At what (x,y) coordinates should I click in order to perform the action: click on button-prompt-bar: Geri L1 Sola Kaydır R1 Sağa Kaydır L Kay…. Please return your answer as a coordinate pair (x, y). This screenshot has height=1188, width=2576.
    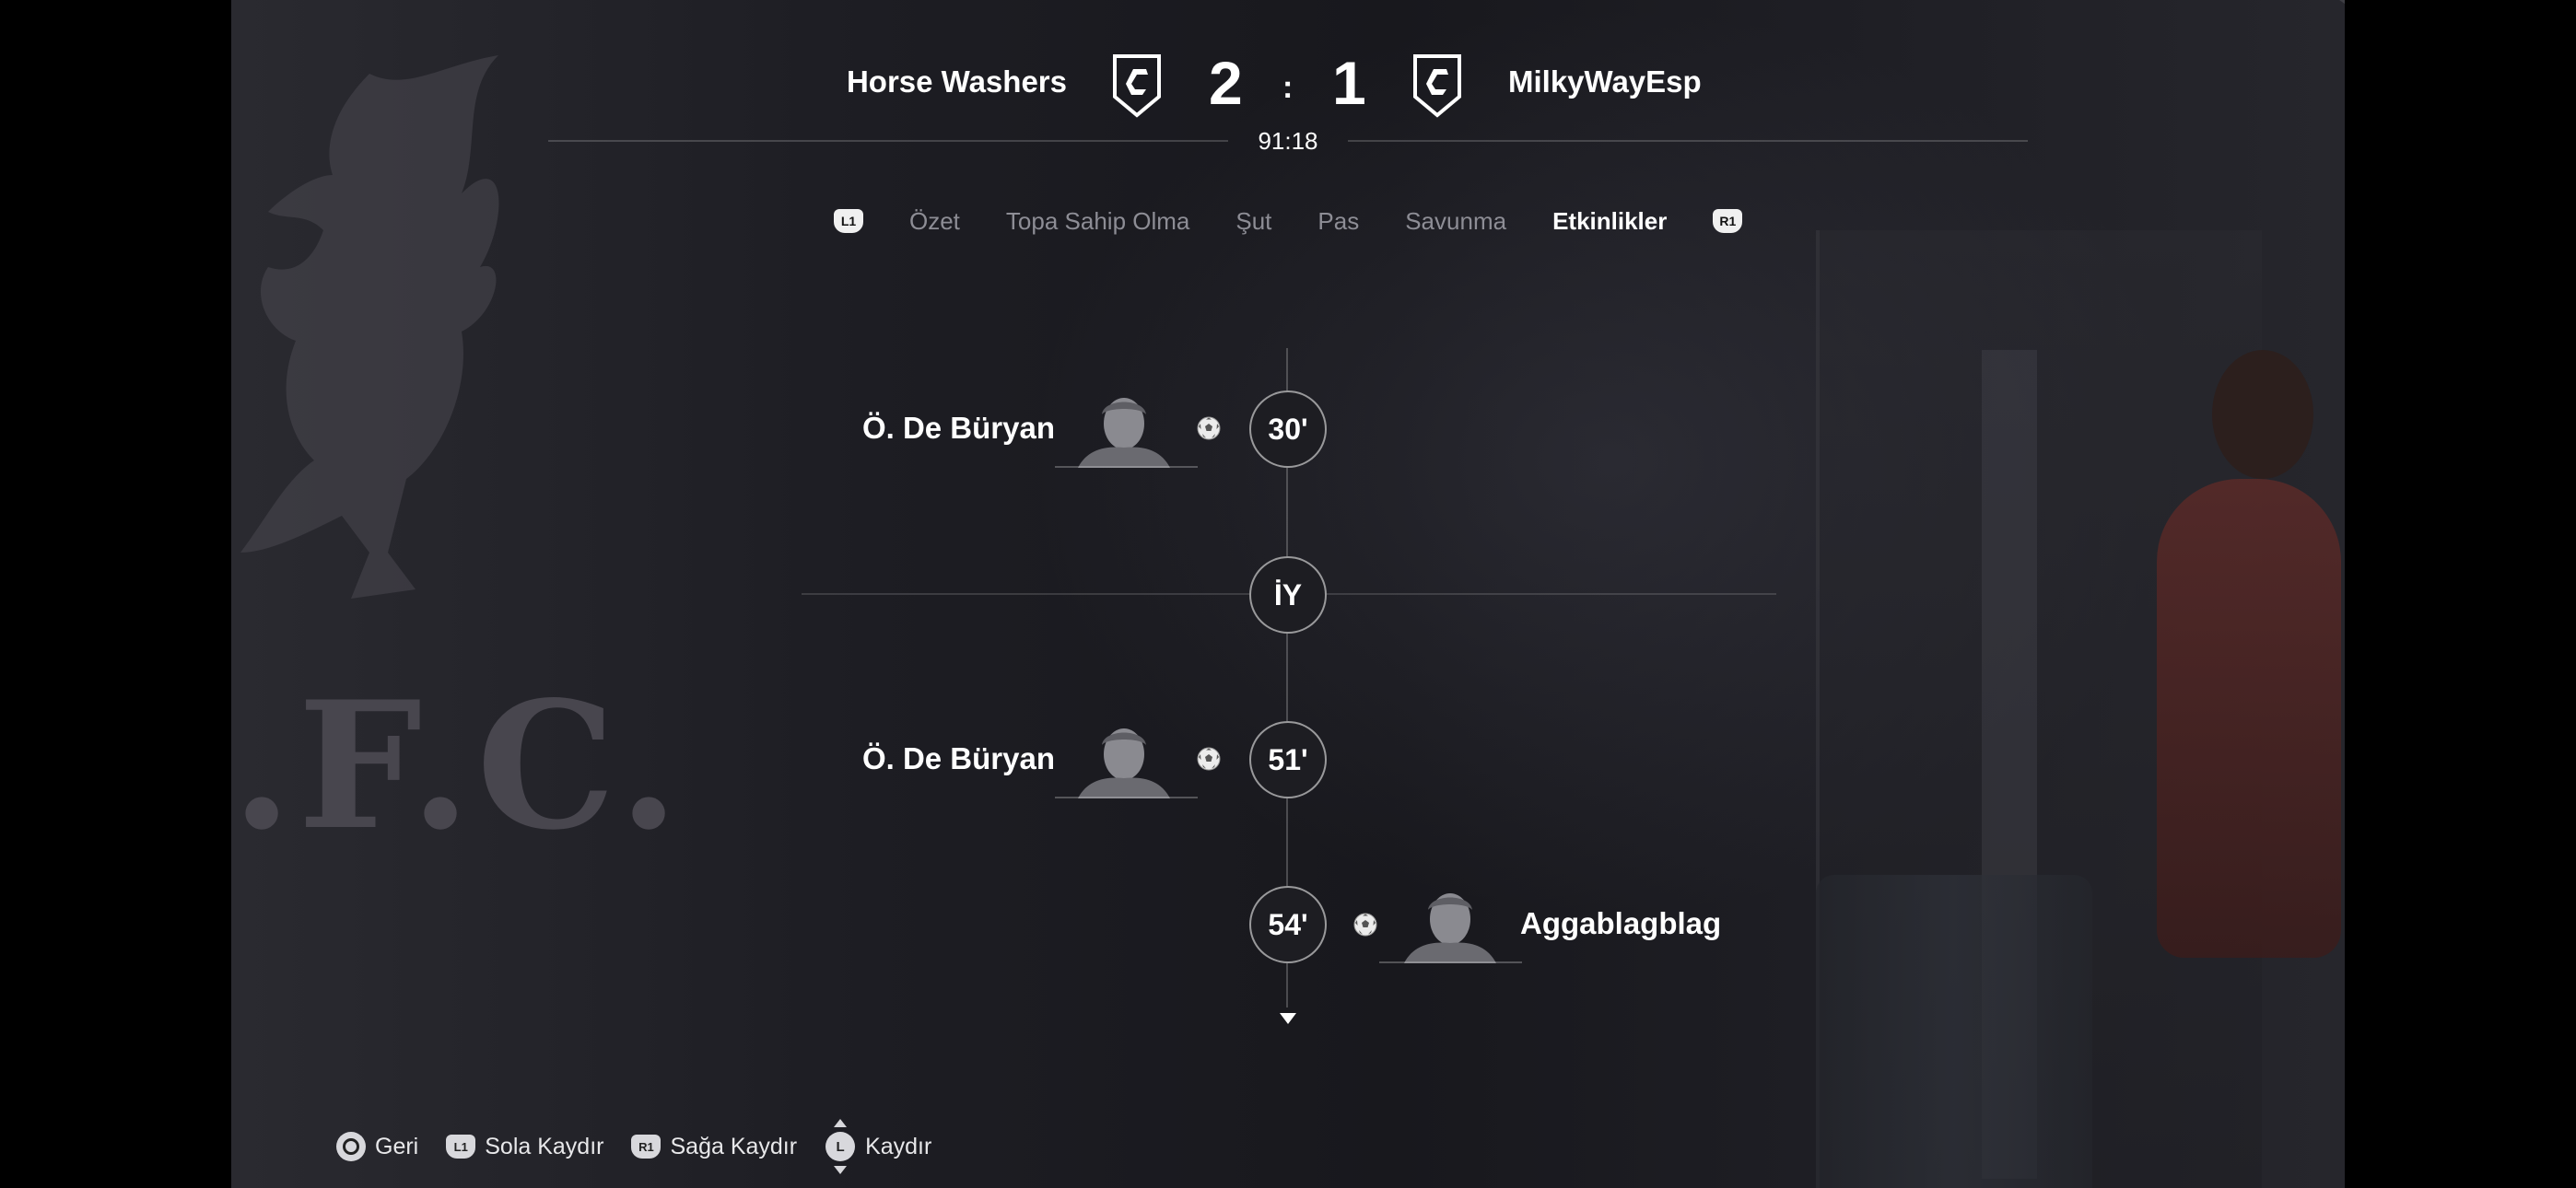
    Looking at the image, I should click on (647, 1146).